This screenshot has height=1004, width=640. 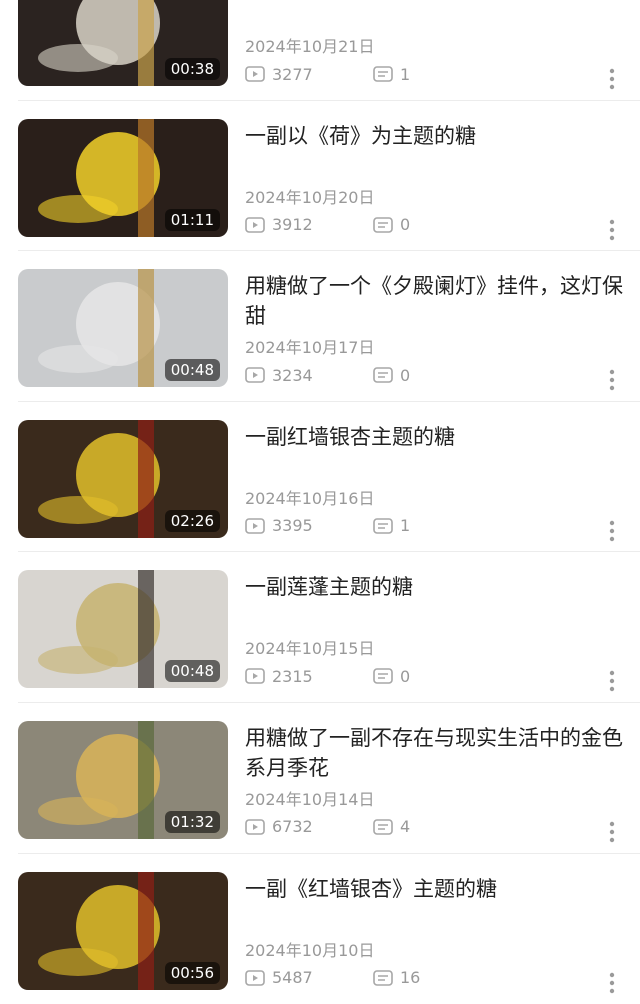 I want to click on video-stats: 5487 16, so click(x=355, y=978).